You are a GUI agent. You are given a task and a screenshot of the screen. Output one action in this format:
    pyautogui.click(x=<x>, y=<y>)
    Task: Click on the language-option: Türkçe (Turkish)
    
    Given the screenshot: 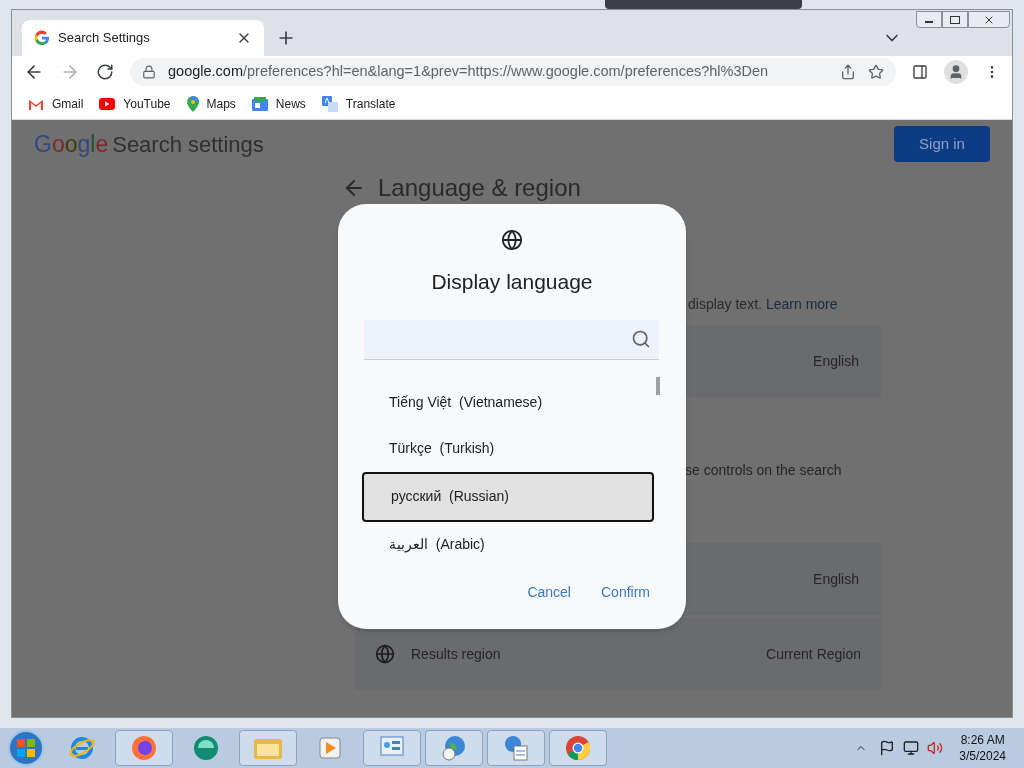 What is the action you would take?
    pyautogui.click(x=508, y=448)
    